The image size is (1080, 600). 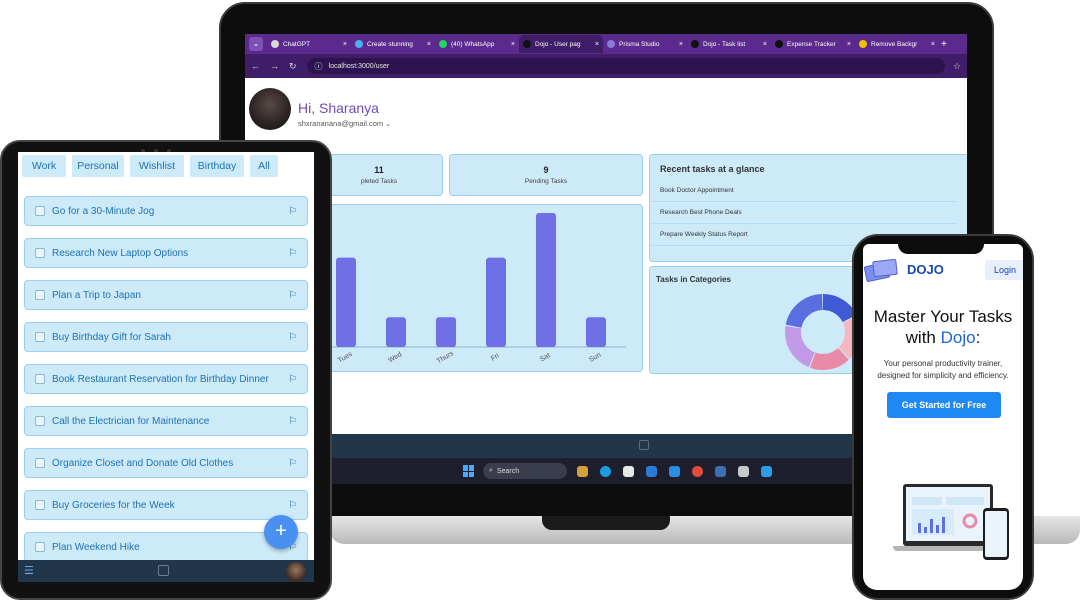 What do you see at coordinates (558, 44) in the screenshot?
I see `tab-label: Dojo - User pag` at bounding box center [558, 44].